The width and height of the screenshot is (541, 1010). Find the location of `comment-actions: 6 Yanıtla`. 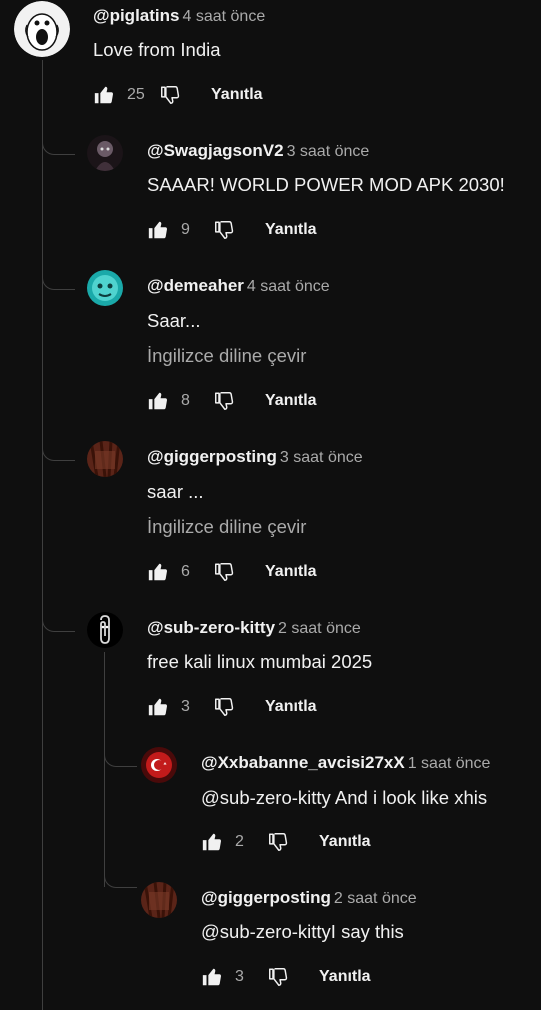

comment-actions: 6 Yanıtla is located at coordinates (232, 572).